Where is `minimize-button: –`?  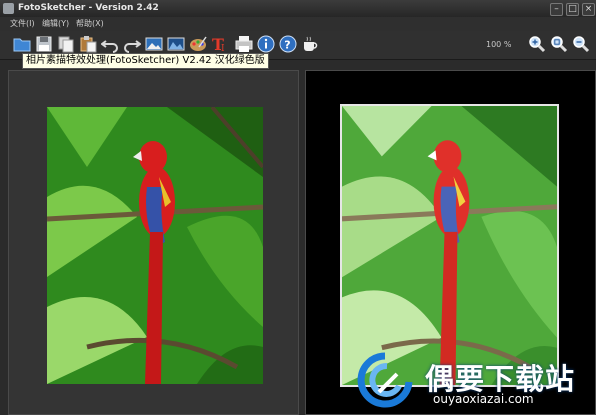 minimize-button: – is located at coordinates (556, 9).